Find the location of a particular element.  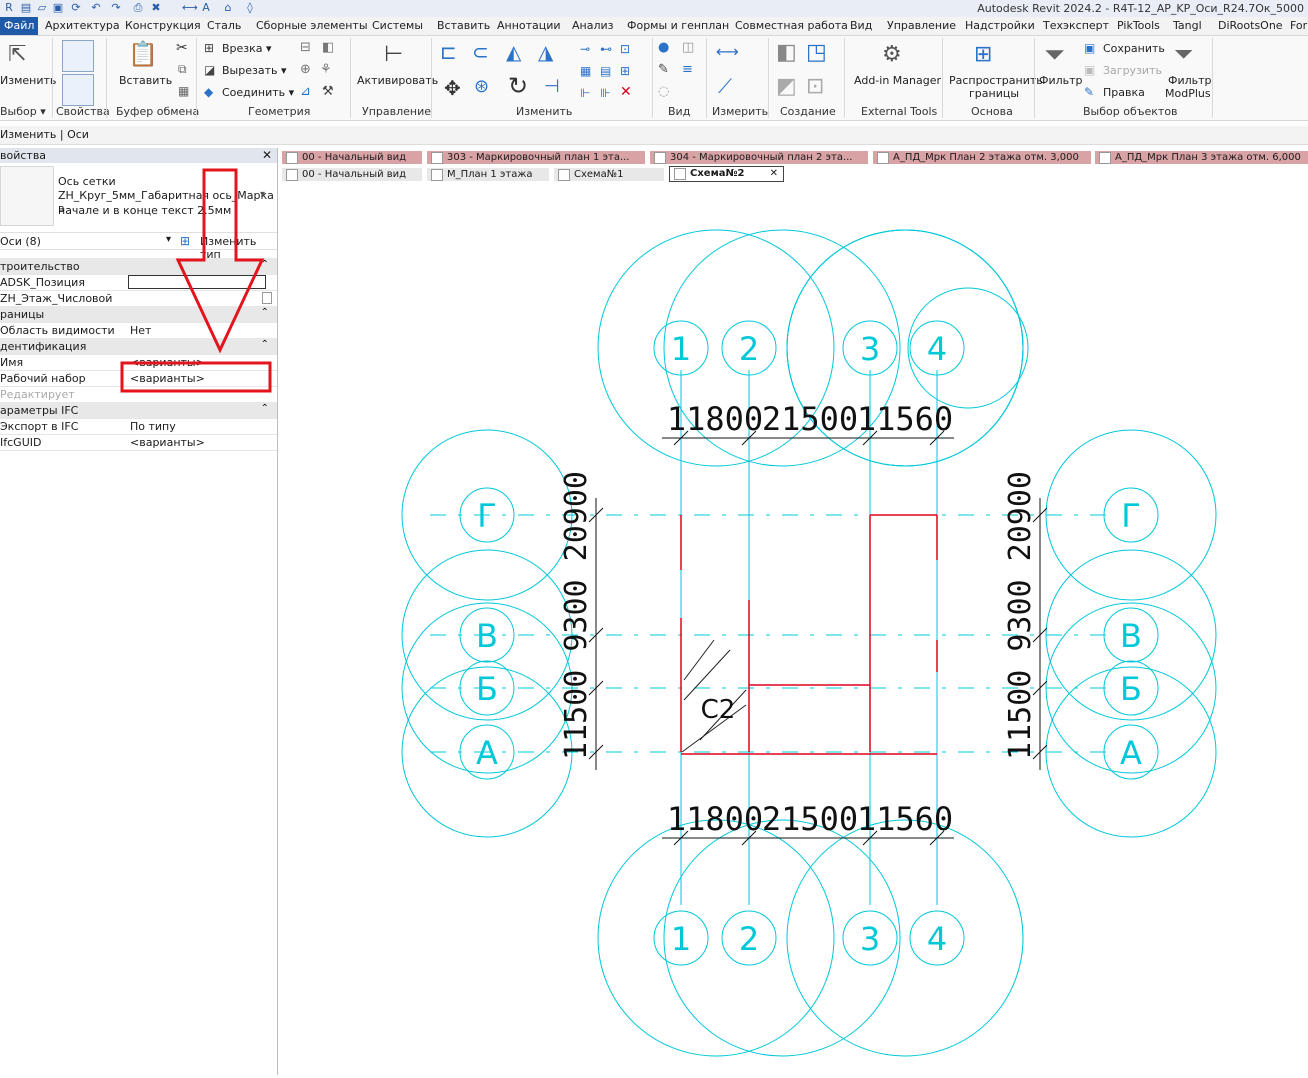

create-group-icon: ◳ is located at coordinates (816, 52).